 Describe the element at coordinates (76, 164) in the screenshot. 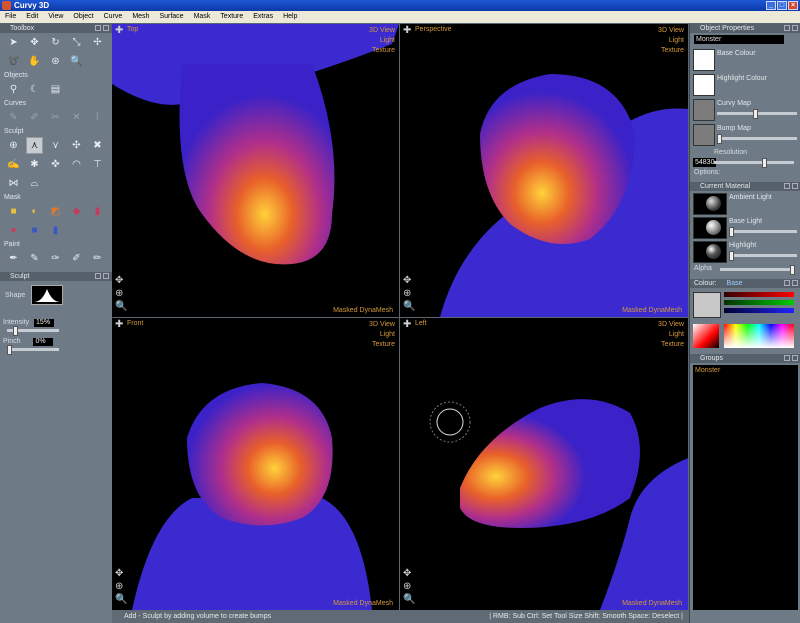

I see `sculpt-crease-icon: ◠` at that location.